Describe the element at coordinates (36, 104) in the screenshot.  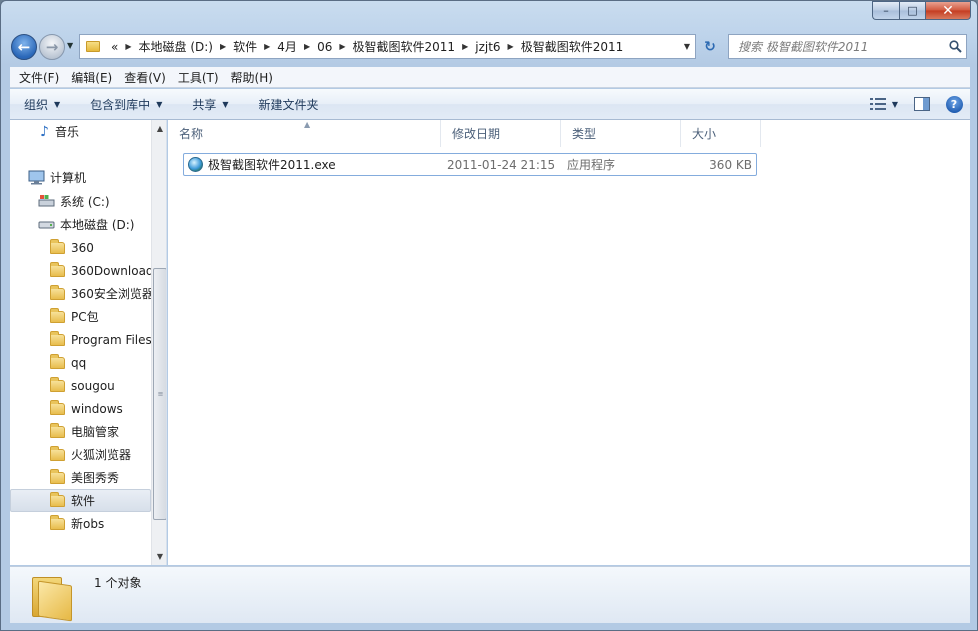
I see `organize-label: 组织` at that location.